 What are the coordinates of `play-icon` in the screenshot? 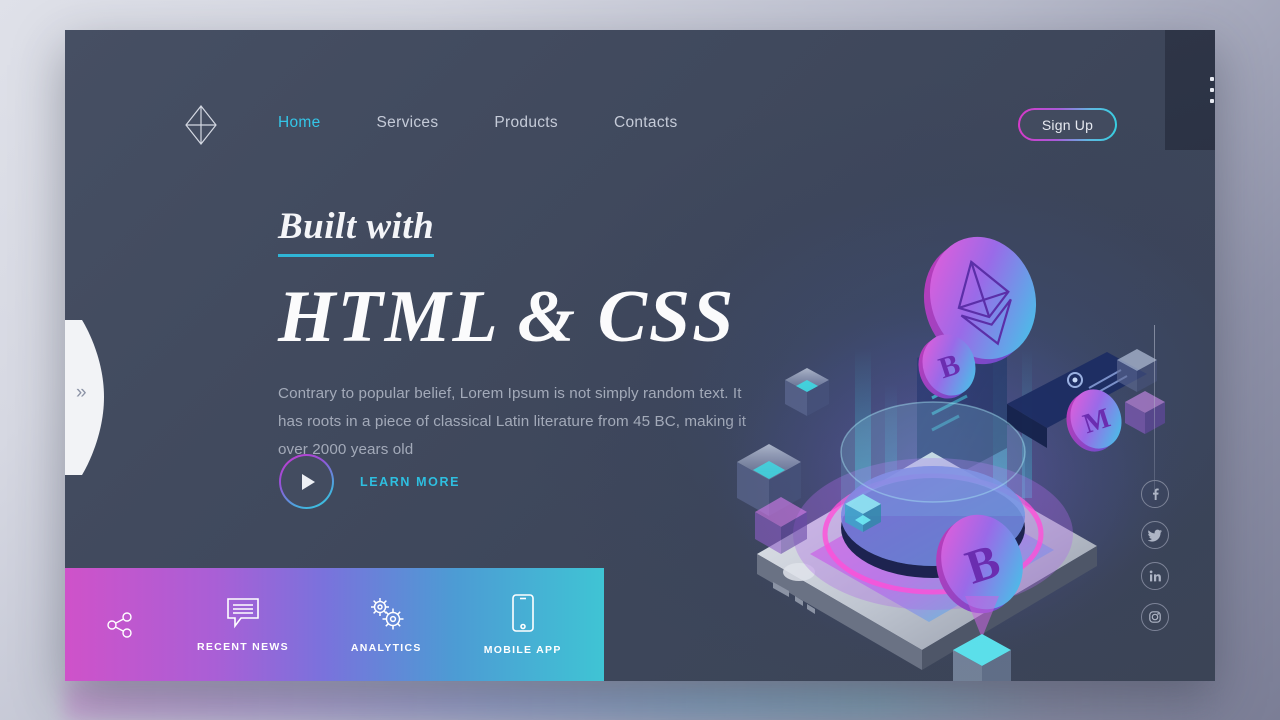 It's located at (308, 481).